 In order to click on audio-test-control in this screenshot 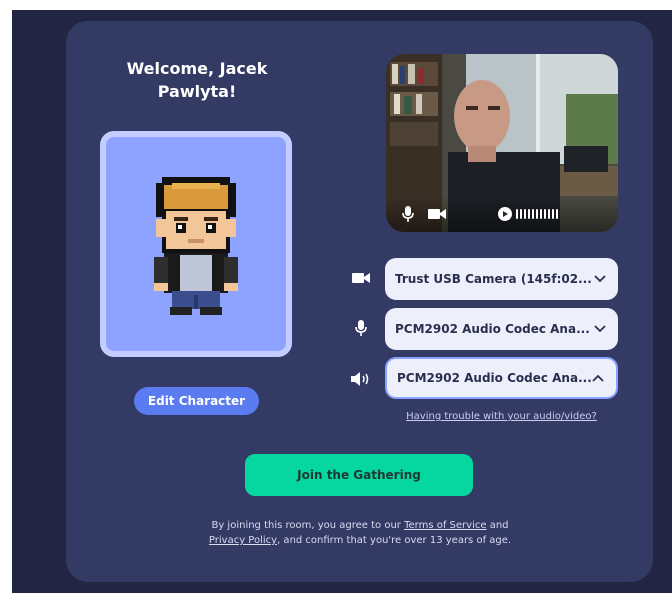, I will do `click(528, 214)`.